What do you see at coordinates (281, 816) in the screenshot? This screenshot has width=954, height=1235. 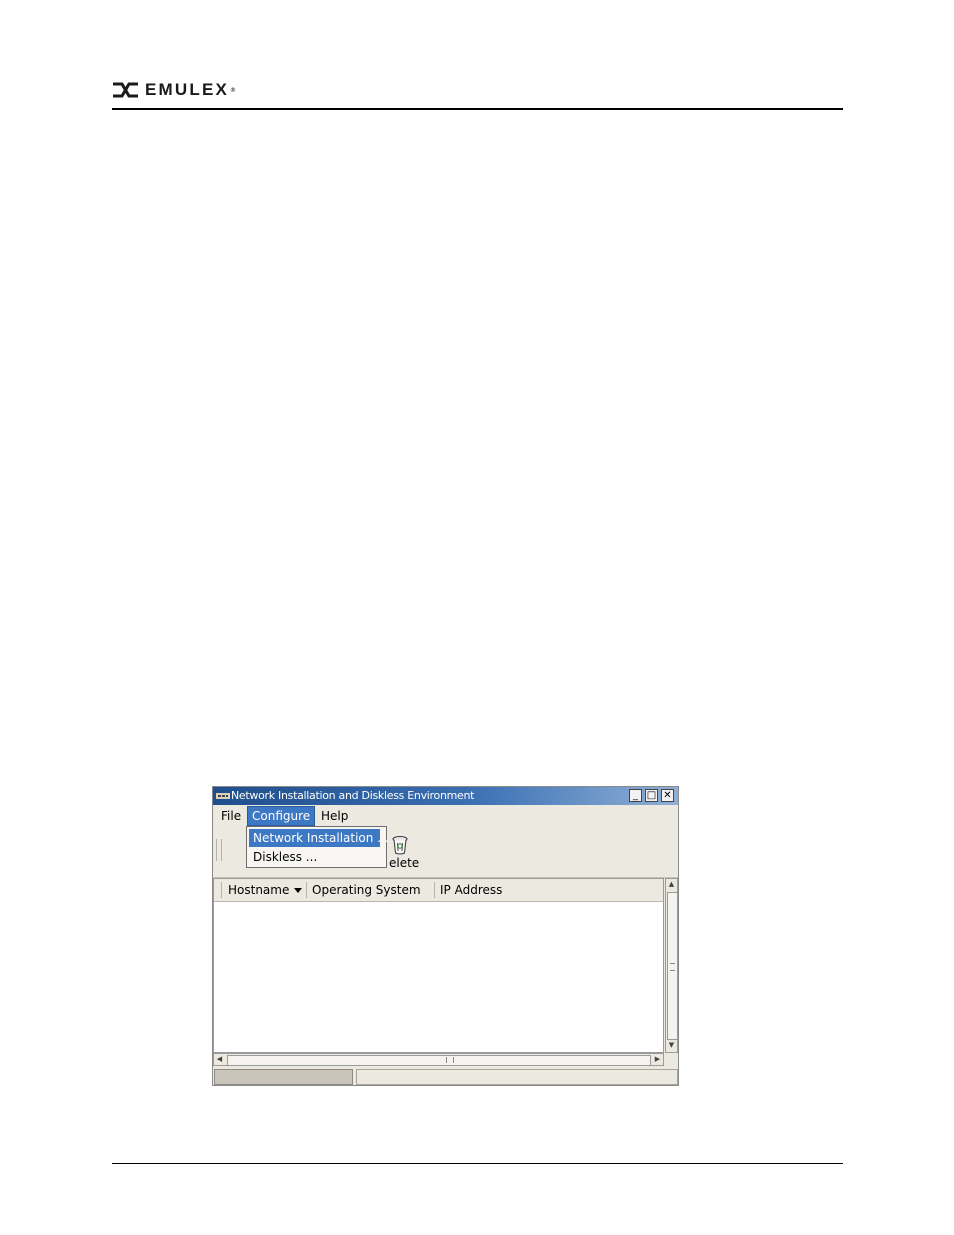 I see `menu-configure: Configure` at bounding box center [281, 816].